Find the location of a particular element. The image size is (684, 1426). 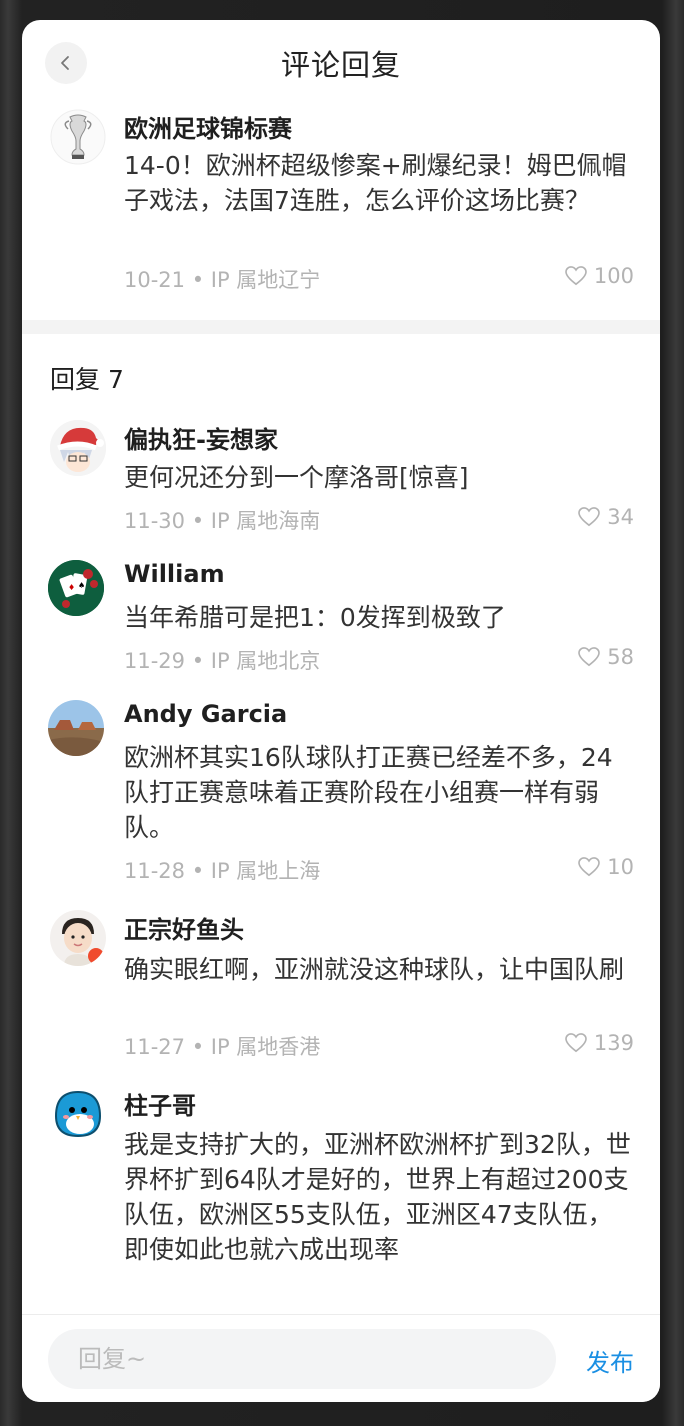

post-like-count: 100 is located at coordinates (613, 276).